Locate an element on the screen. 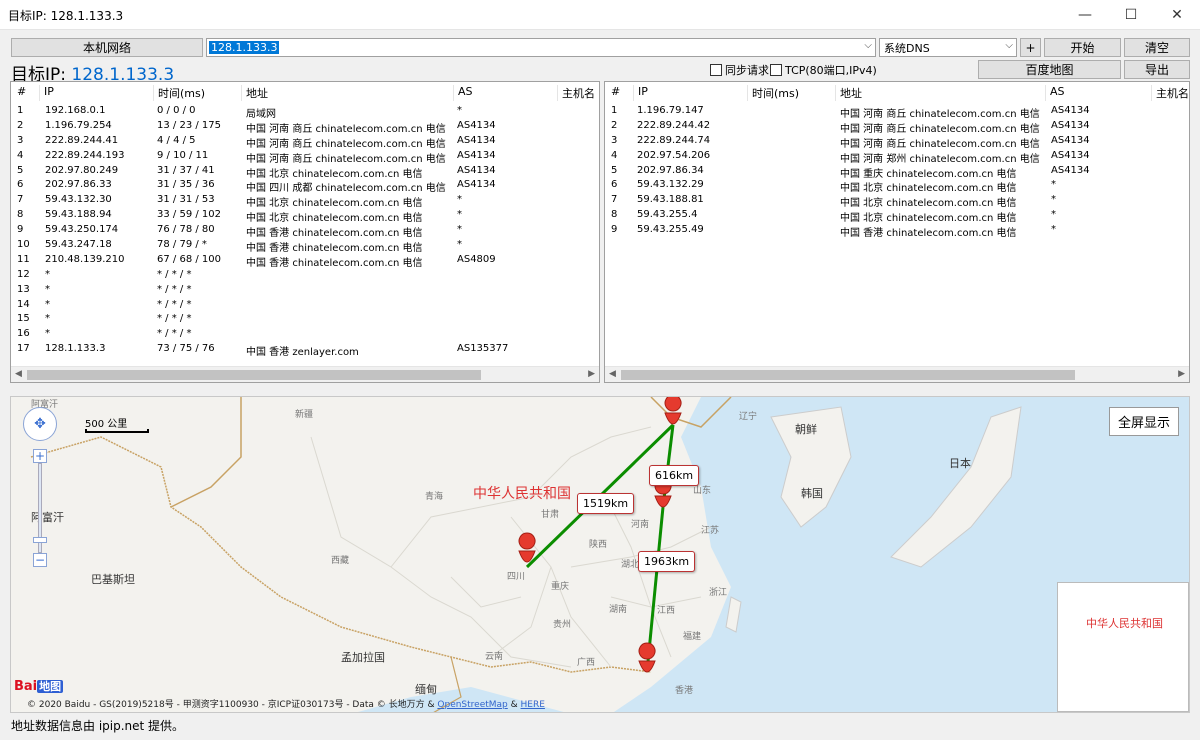 The image size is (1200, 740). table-row: 15 * * / * / * is located at coordinates (305, 319).